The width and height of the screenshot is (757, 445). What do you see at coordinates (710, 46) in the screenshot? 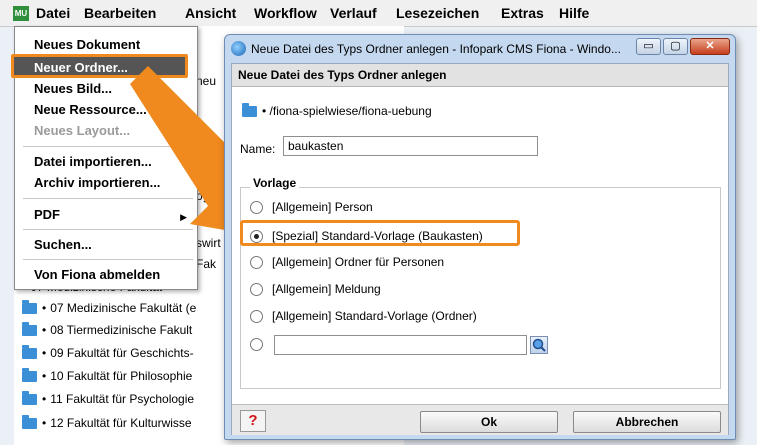
I see `close-button: ✕` at bounding box center [710, 46].